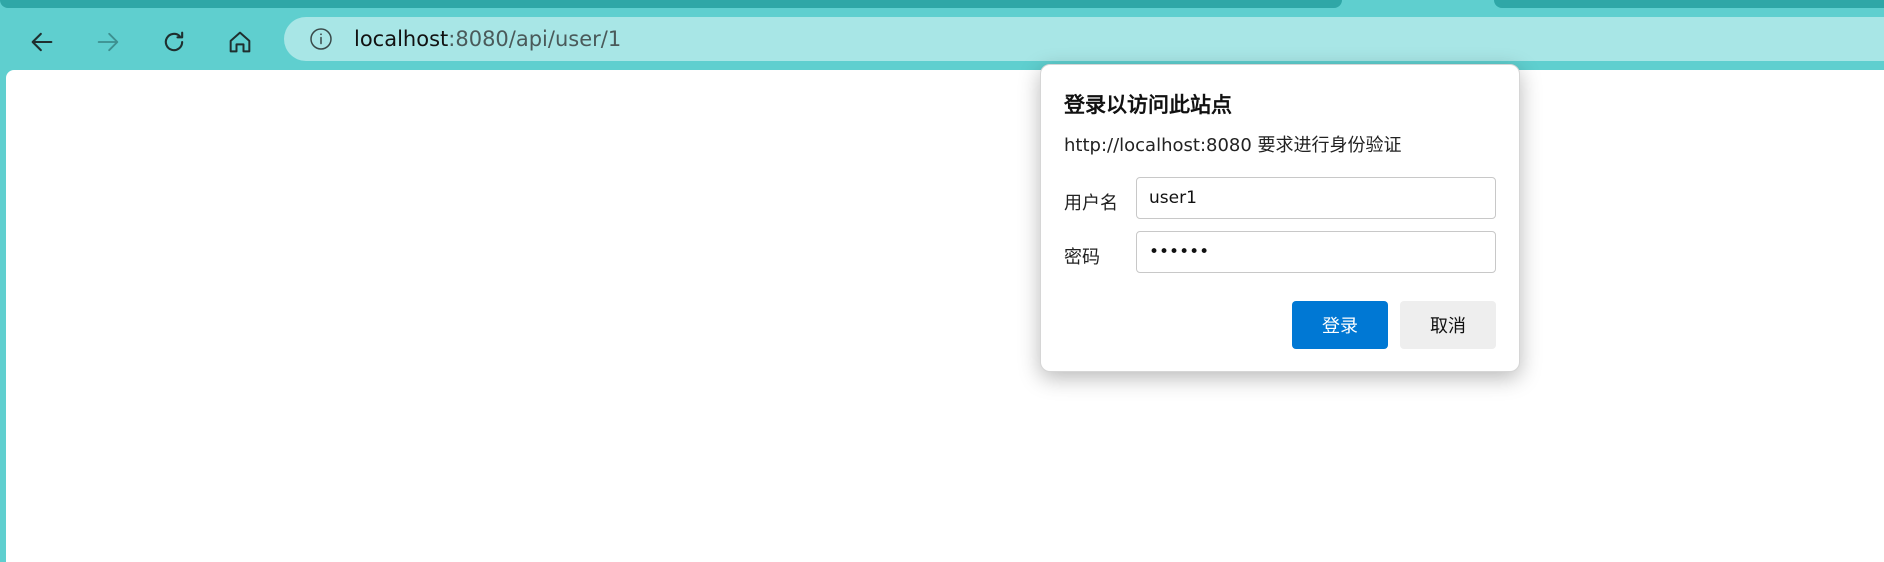  What do you see at coordinates (1091, 203) in the screenshot?
I see `username-label: 用户名` at bounding box center [1091, 203].